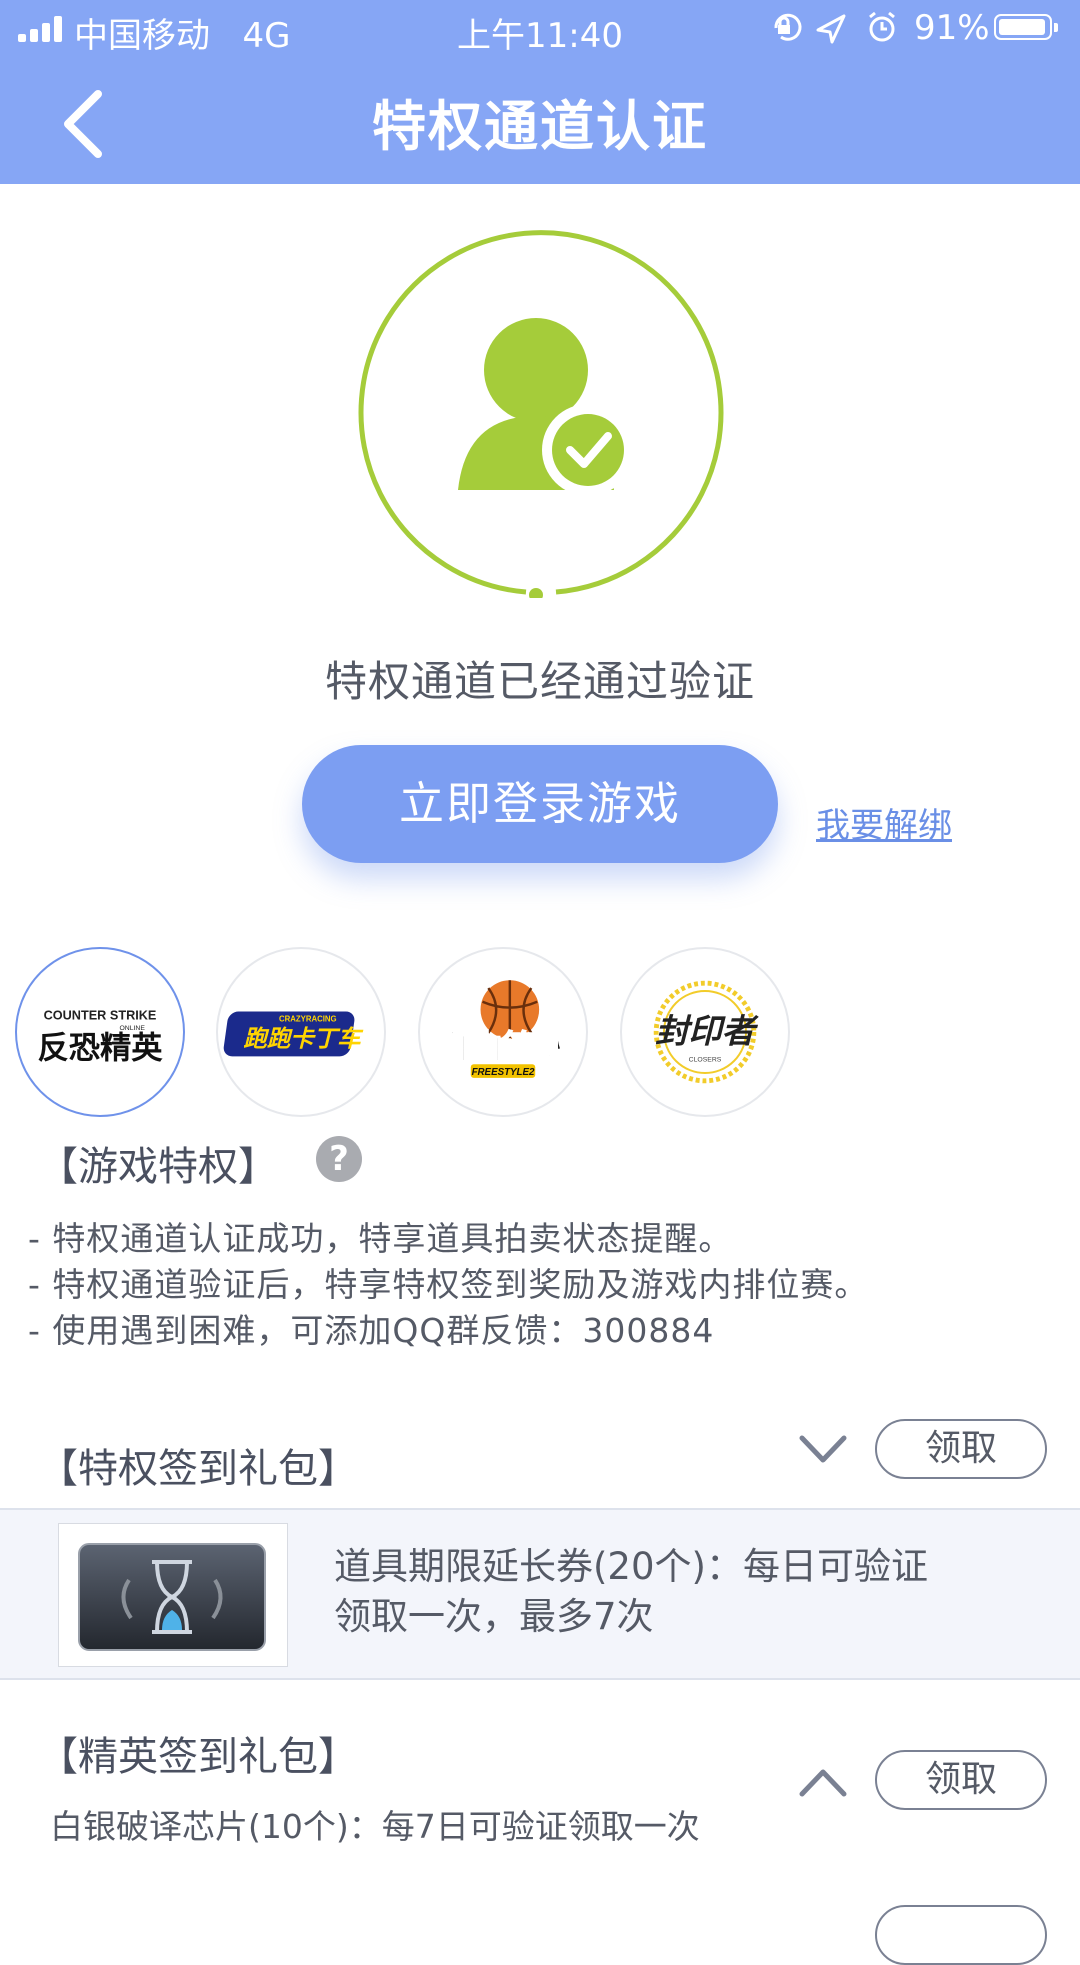 The height and width of the screenshot is (1965, 1080). I want to click on chevron-up-icon, so click(823, 1783).